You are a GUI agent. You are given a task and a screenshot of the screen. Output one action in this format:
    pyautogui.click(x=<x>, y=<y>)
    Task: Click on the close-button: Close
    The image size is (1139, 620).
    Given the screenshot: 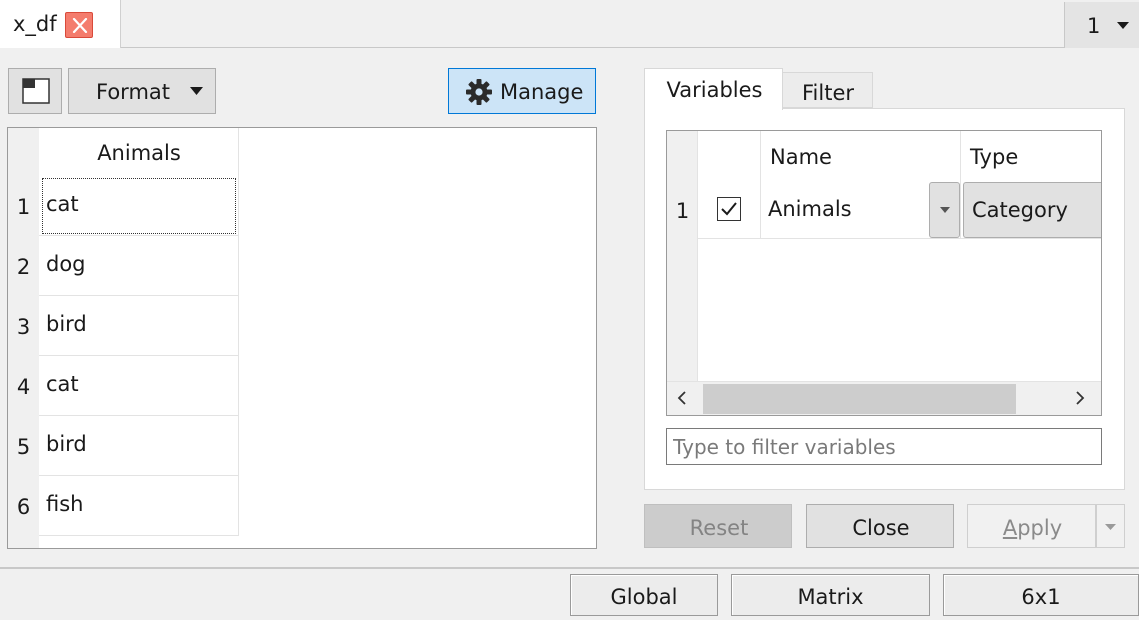 What is the action you would take?
    pyautogui.click(x=880, y=526)
    